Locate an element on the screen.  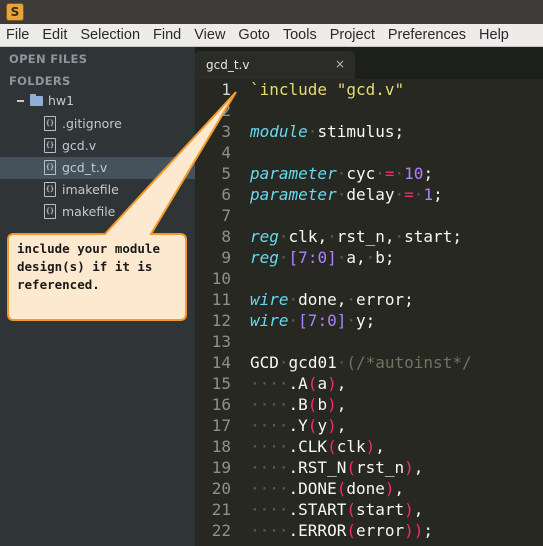
line-number: 3 is located at coordinates (226, 131).